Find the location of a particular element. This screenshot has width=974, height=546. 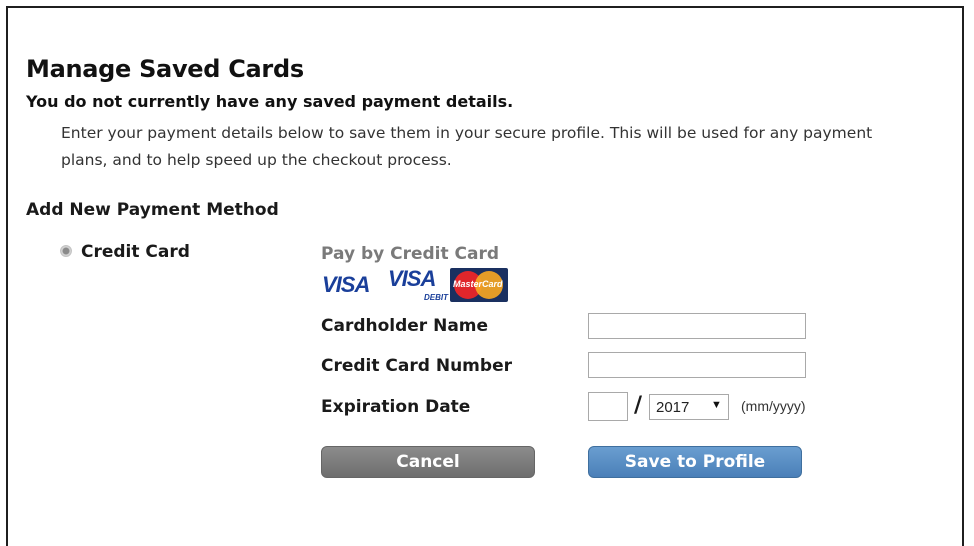

year-selected-value: 2017 is located at coordinates (673, 407).